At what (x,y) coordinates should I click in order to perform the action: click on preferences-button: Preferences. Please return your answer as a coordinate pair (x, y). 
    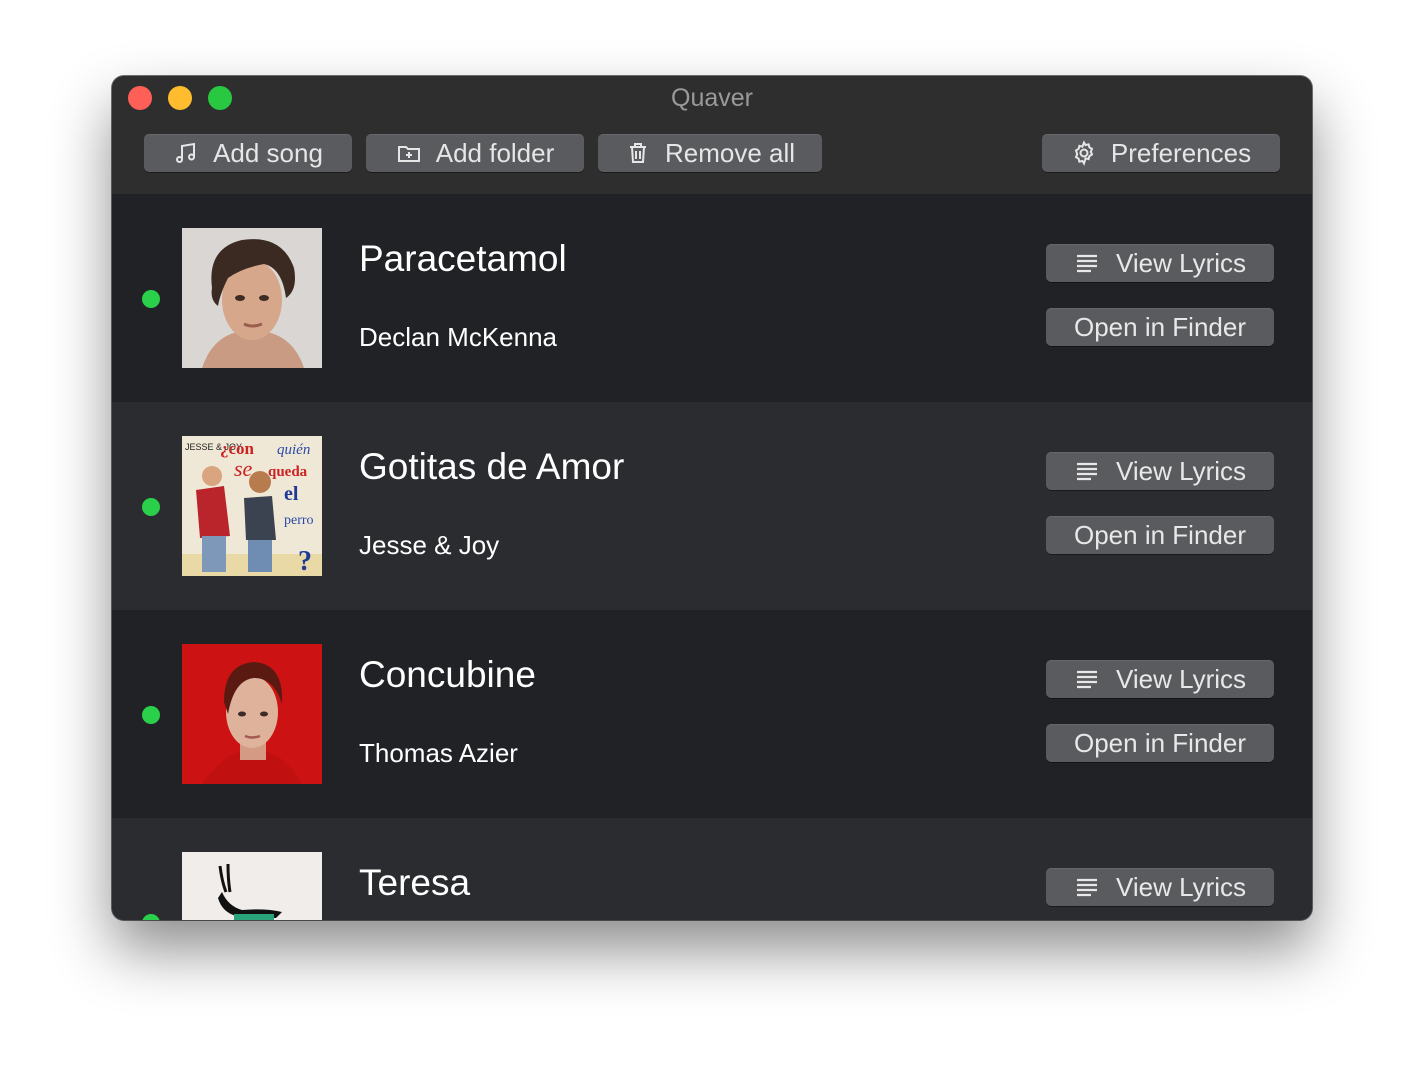
    Looking at the image, I should click on (1161, 153).